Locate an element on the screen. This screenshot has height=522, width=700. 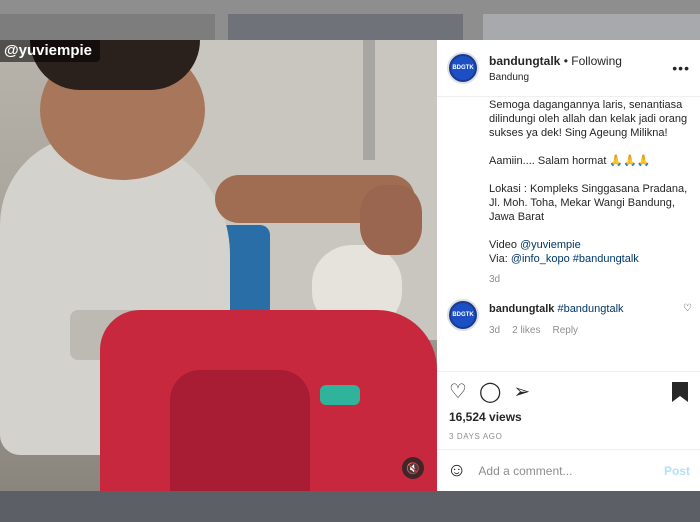
smiley-icon: ☺ is located at coordinates (456, 471).